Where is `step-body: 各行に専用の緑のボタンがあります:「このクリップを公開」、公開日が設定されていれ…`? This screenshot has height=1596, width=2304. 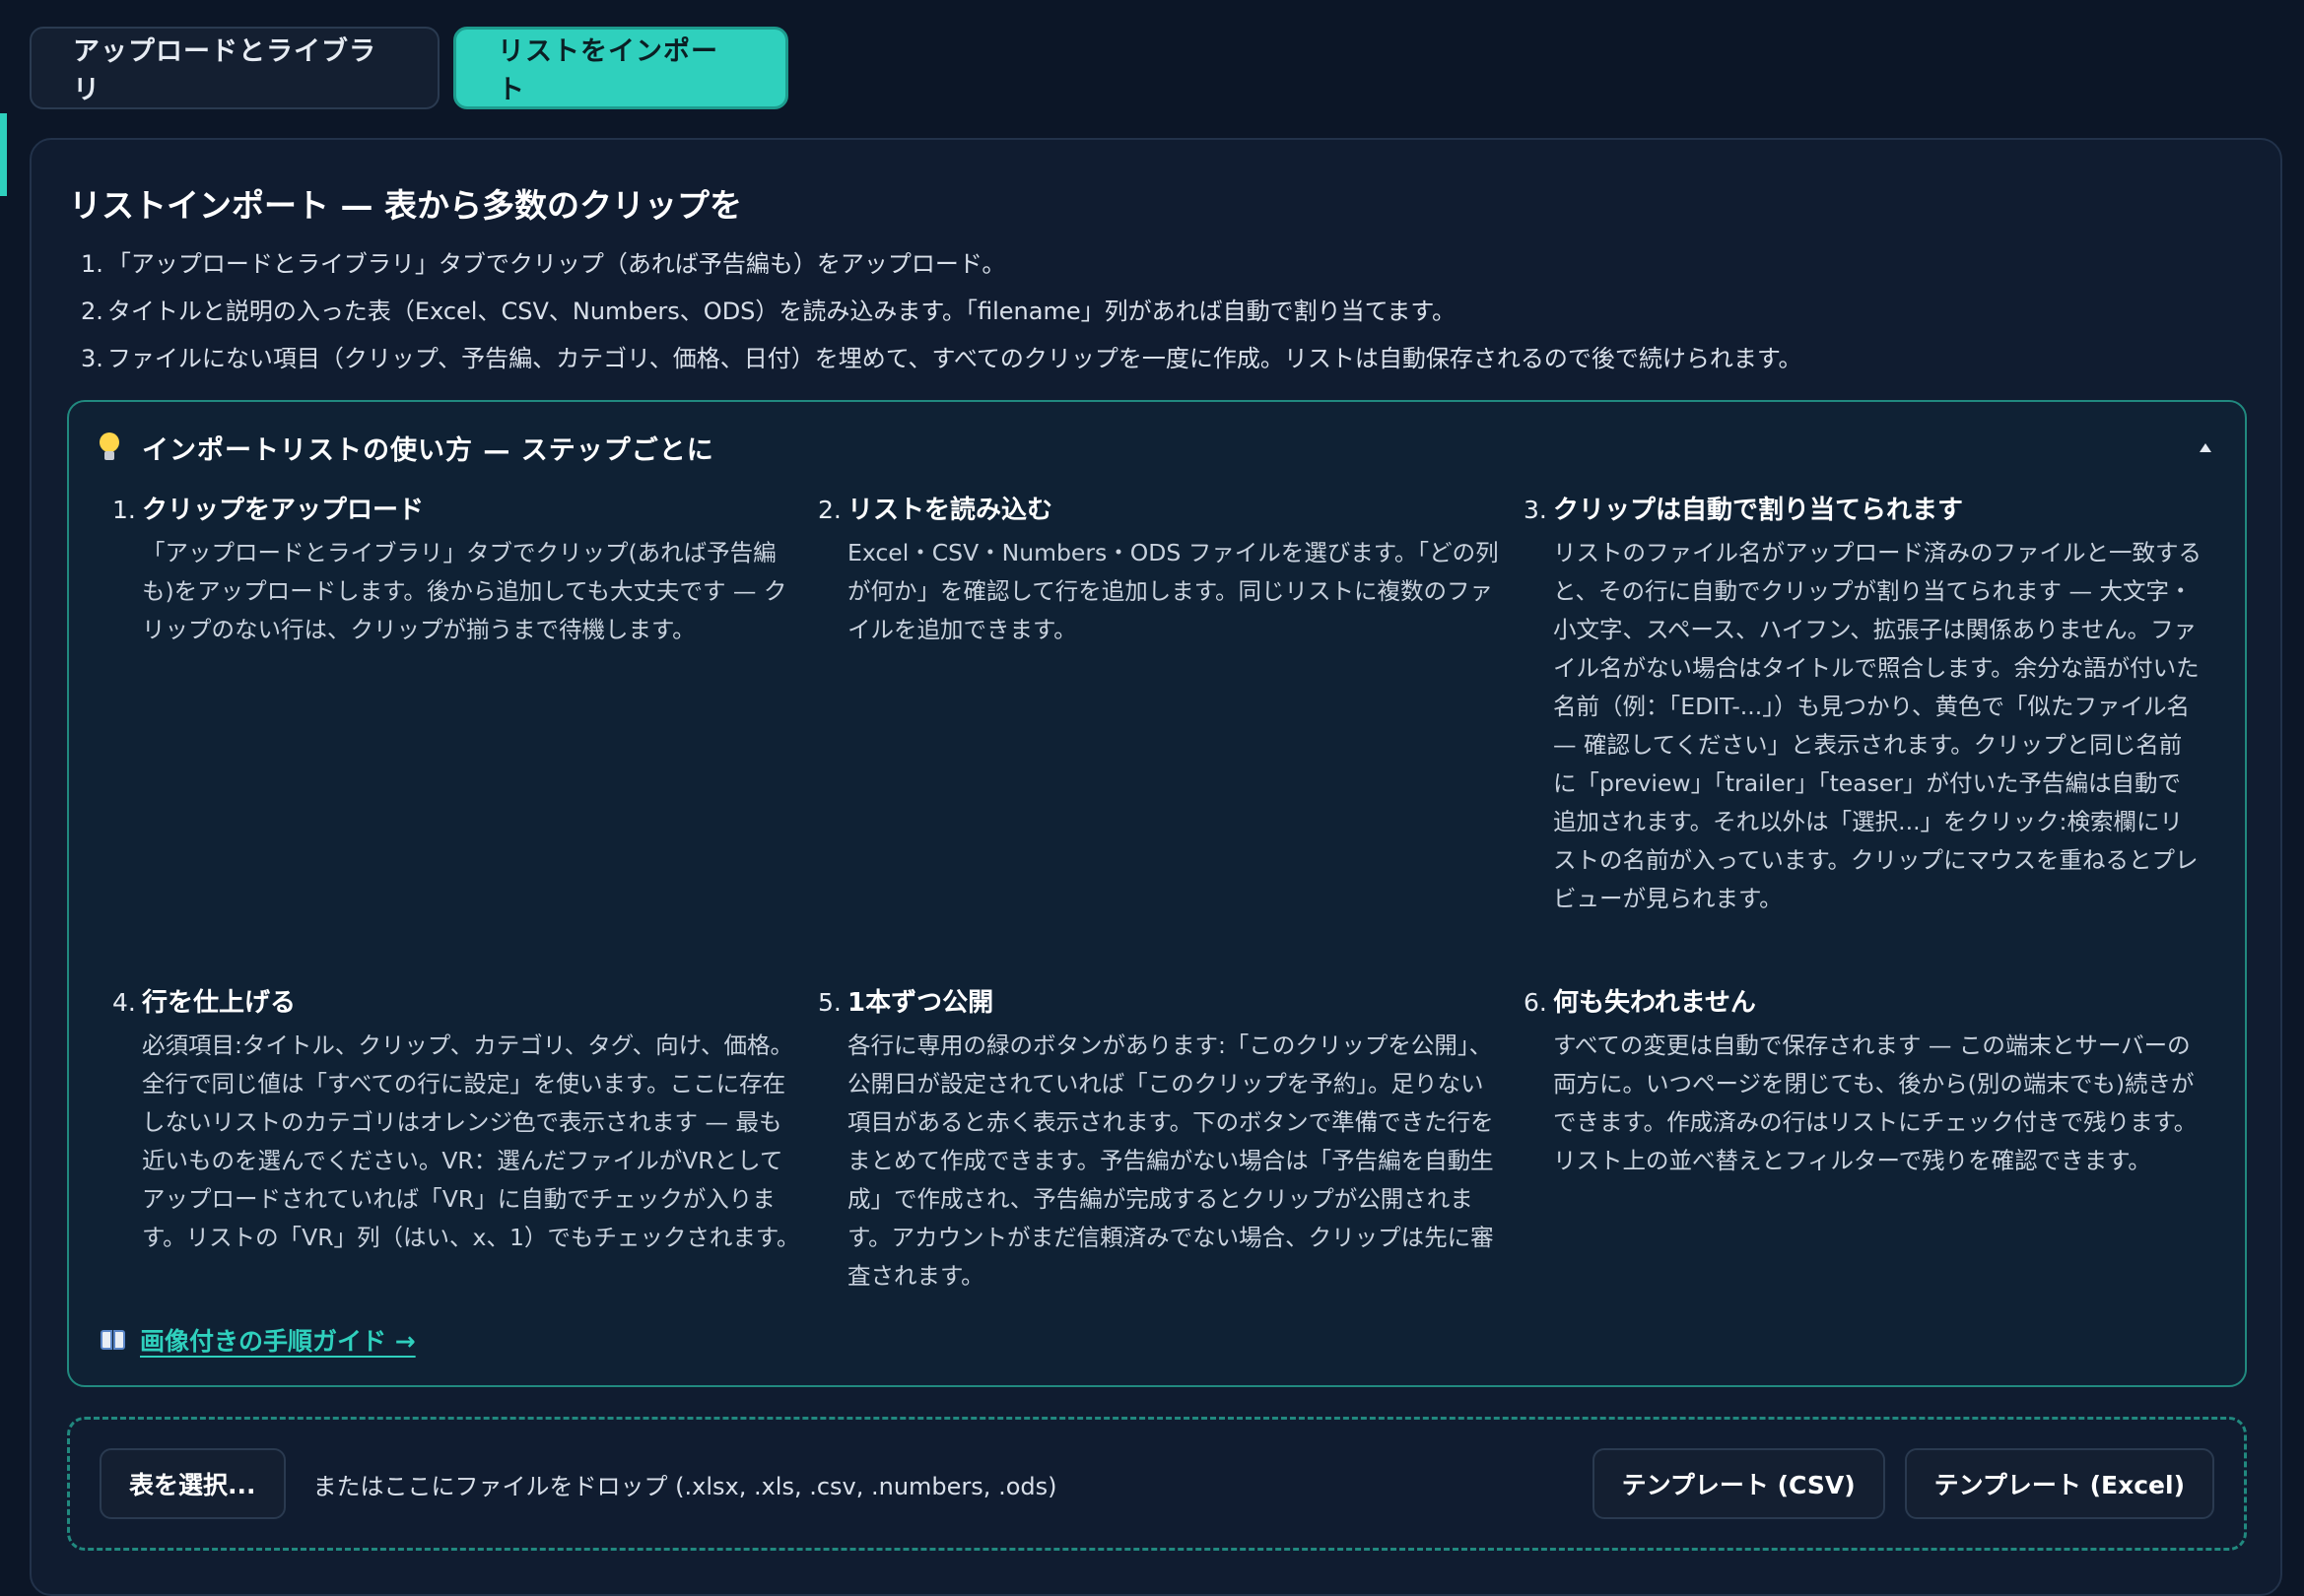
step-body: 各行に専用の緑のボタンがあります:「このクリップを公開」、公開日が設定されていれ… is located at coordinates (1170, 1160).